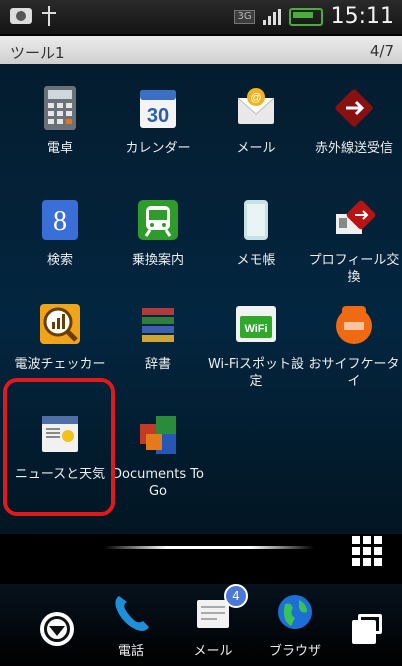 This screenshot has height=666, width=402. Describe the element at coordinates (236, 596) in the screenshot. I see `unread-count-badge: 4` at that location.